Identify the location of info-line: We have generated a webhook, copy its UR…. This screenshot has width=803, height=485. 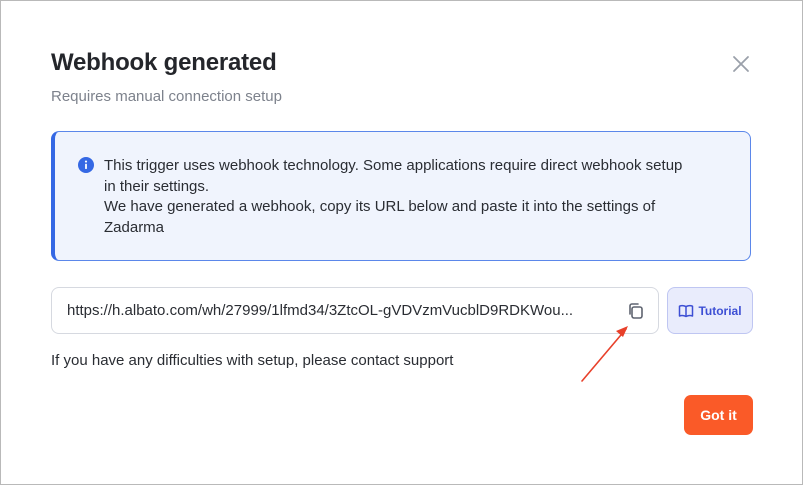
(380, 206).